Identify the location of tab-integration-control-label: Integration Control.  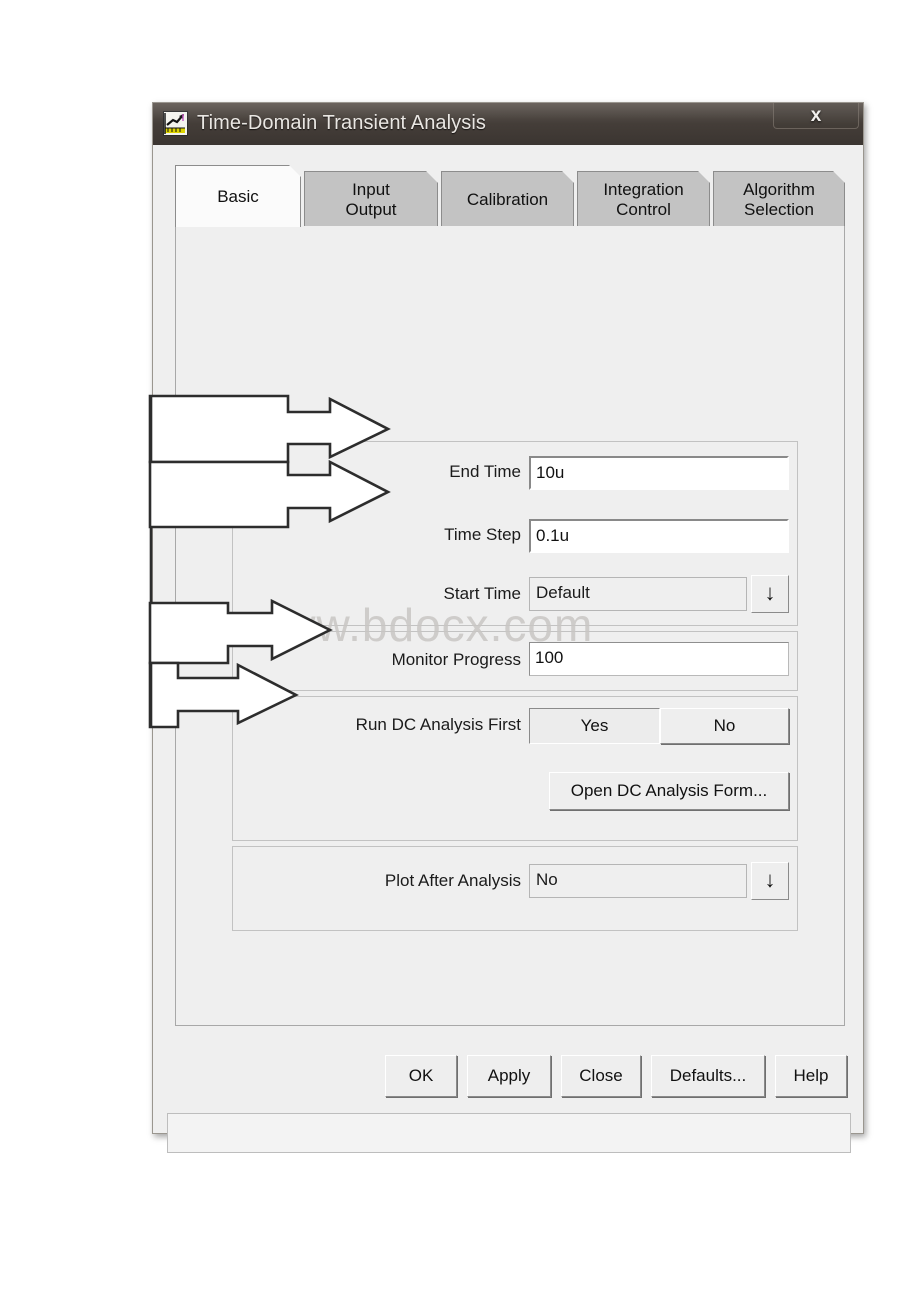
(643, 199).